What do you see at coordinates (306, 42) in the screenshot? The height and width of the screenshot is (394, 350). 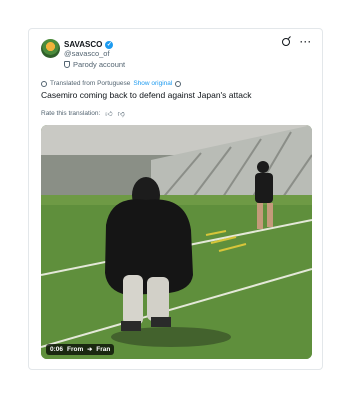 I see `more-icon: ···` at bounding box center [306, 42].